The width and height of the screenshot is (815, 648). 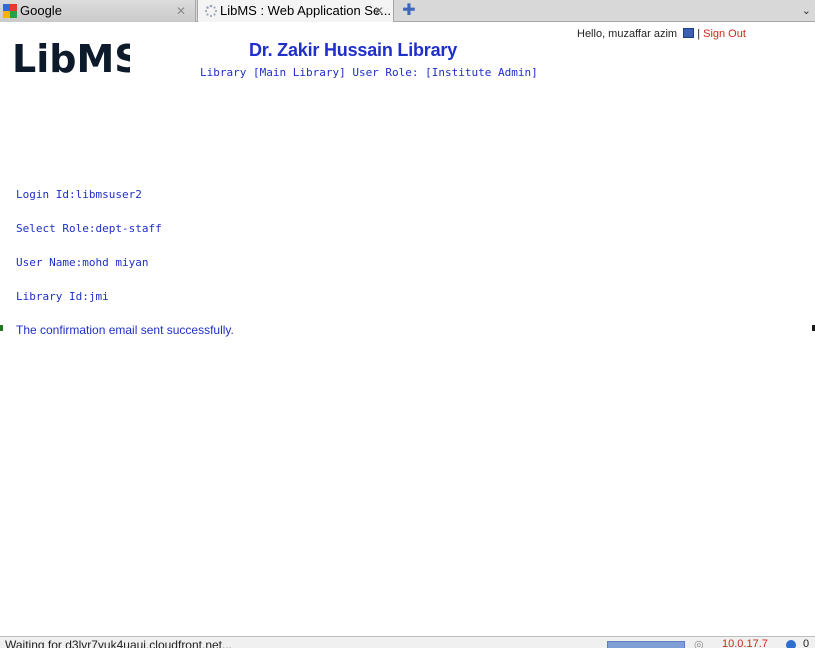 I want to click on ip-address-text: 10.0.17.7, so click(x=745, y=643).